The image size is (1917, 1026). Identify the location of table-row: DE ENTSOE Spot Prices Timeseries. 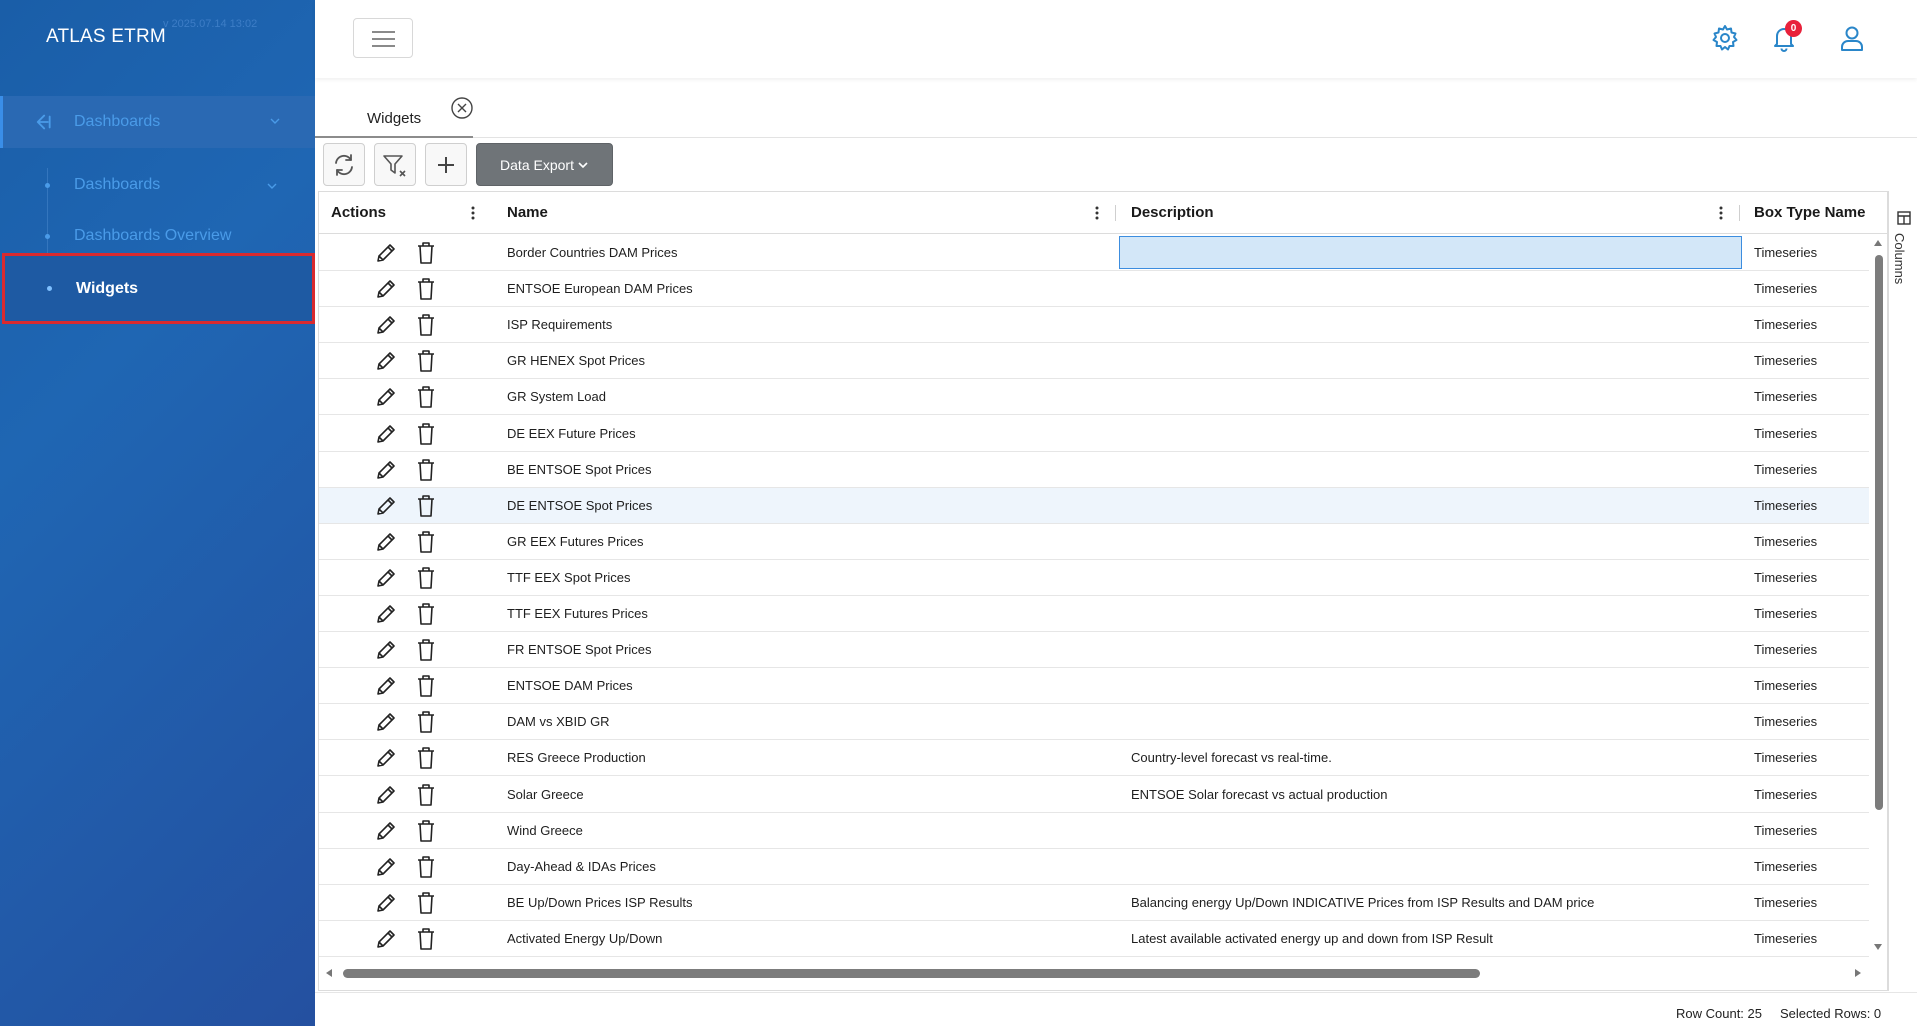
(1094, 505).